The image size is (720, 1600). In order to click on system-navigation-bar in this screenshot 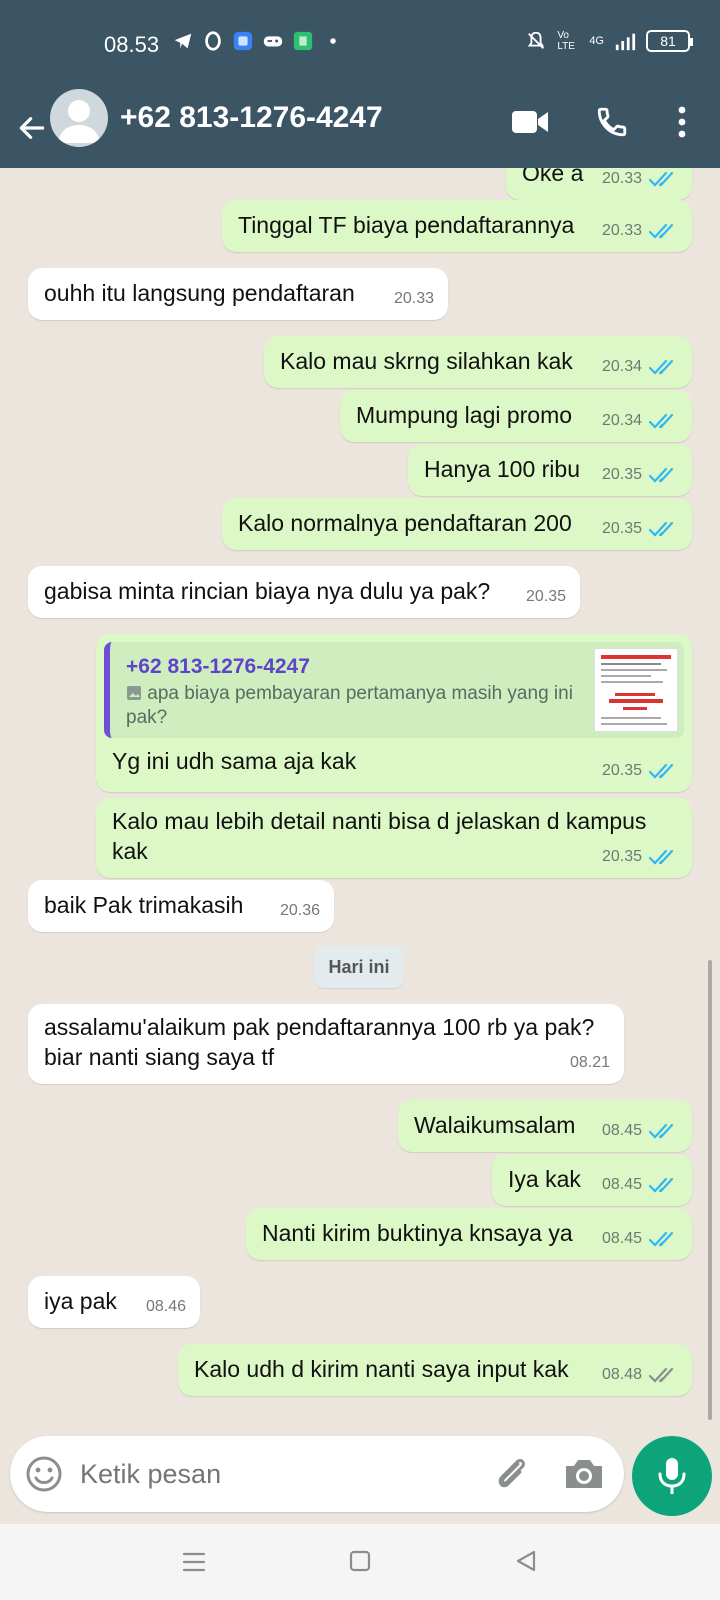, I will do `click(360, 1562)`.